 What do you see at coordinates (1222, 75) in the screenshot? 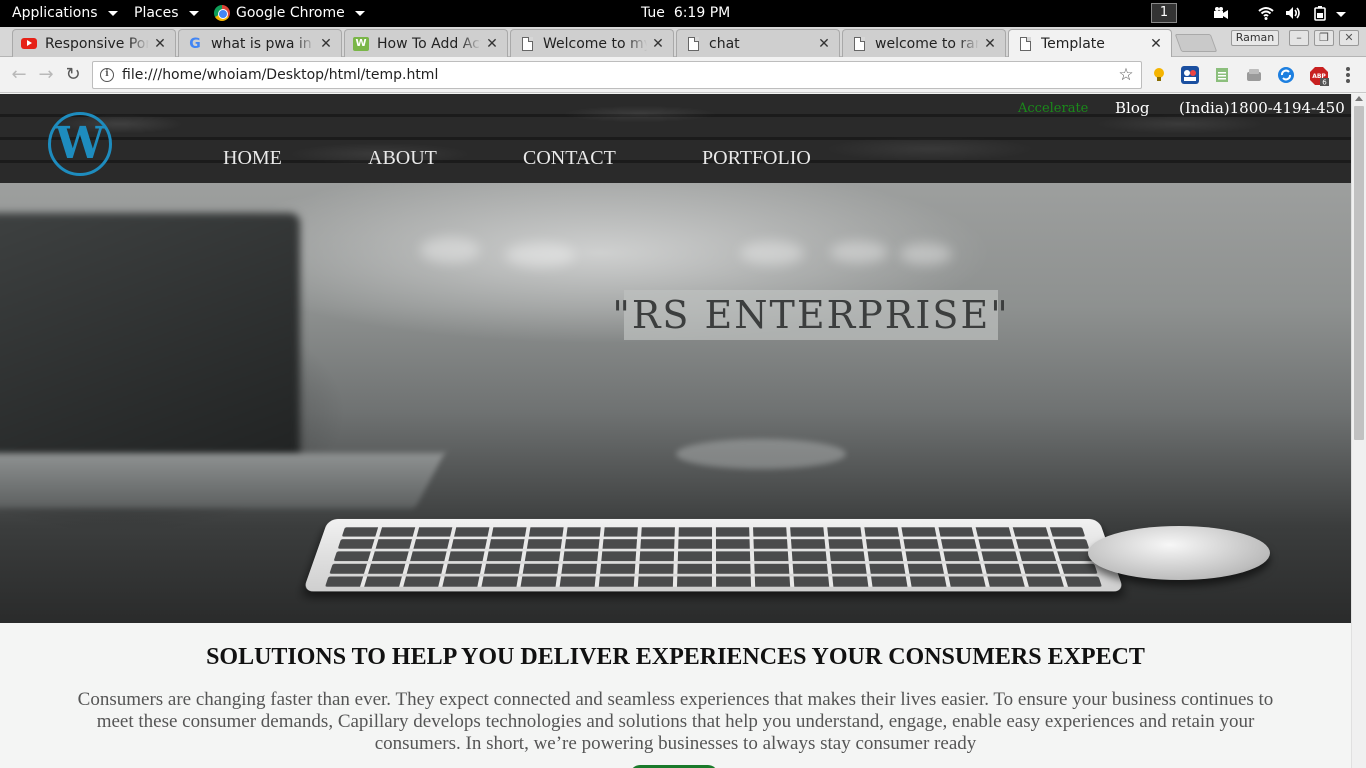
I see `sheets-extension-icon` at bounding box center [1222, 75].